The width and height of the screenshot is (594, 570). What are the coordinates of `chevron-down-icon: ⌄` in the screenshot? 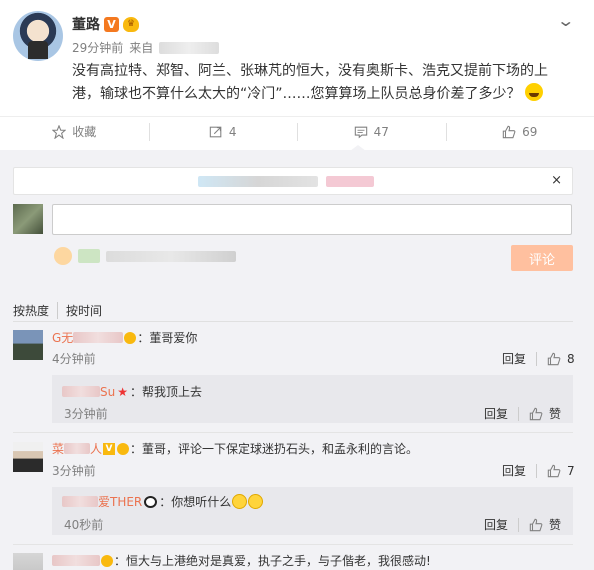 It's located at (565, 20).